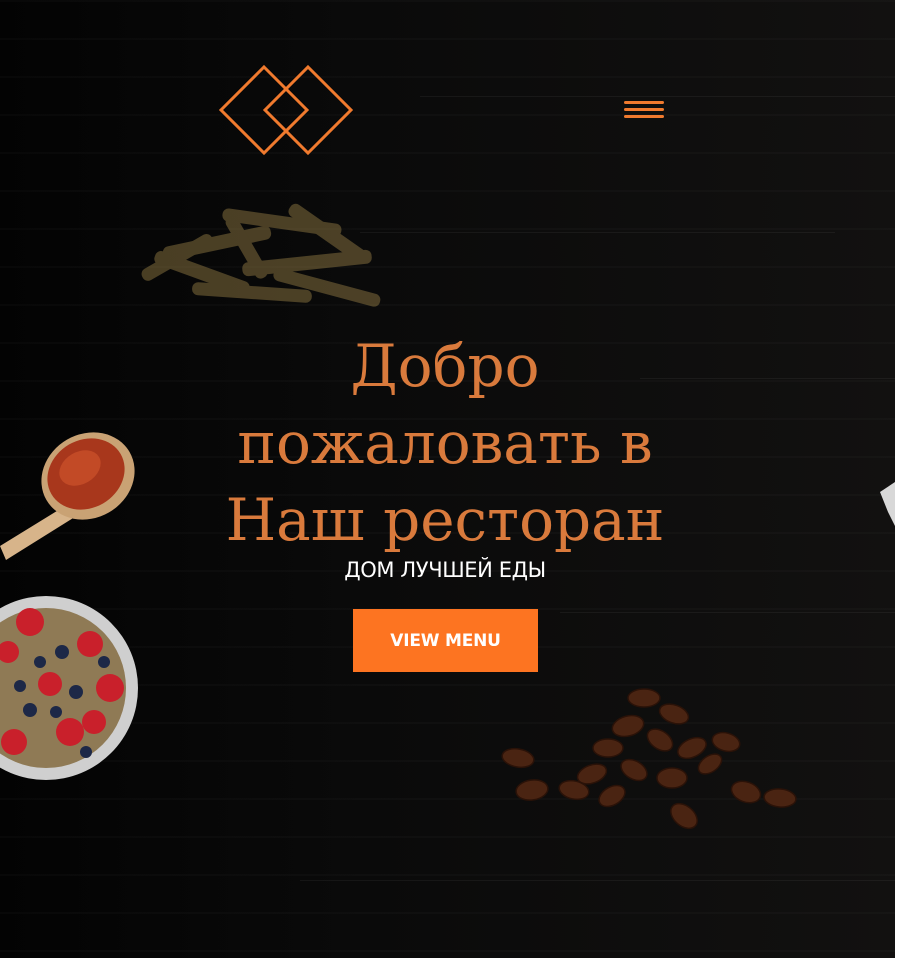 This screenshot has height=958, width=900. I want to click on hamburger-icon, so click(644, 109).